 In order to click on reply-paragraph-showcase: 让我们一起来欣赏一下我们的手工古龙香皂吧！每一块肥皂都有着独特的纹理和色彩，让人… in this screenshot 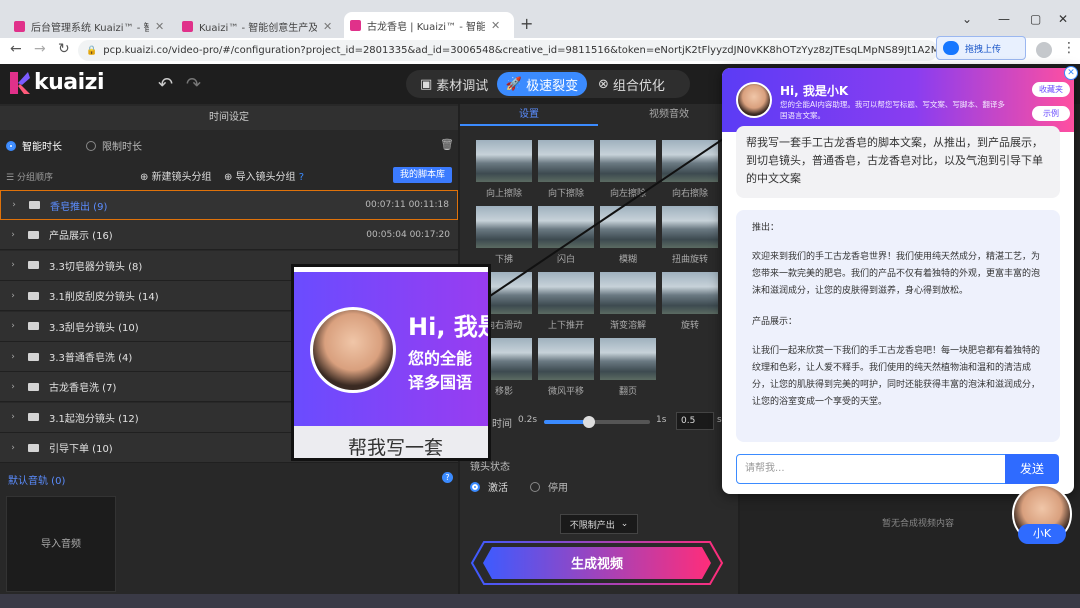, I will do `click(896, 376)`.